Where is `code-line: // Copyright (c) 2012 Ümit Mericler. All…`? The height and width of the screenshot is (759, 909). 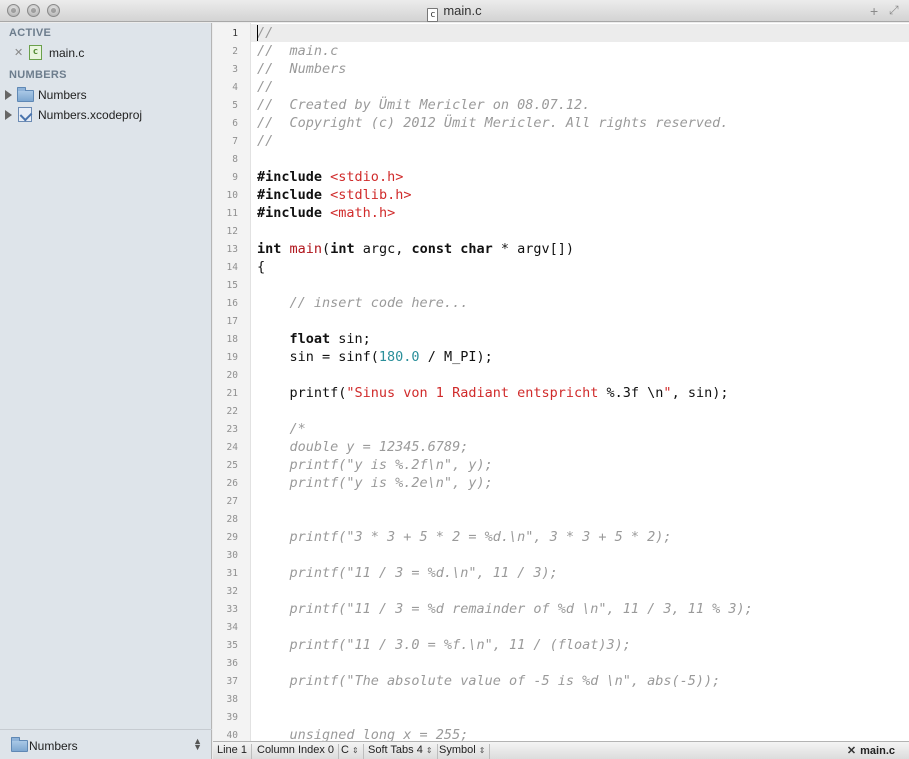
code-line: // Copyright (c) 2012 Ümit Mericler. All… is located at coordinates (493, 123).